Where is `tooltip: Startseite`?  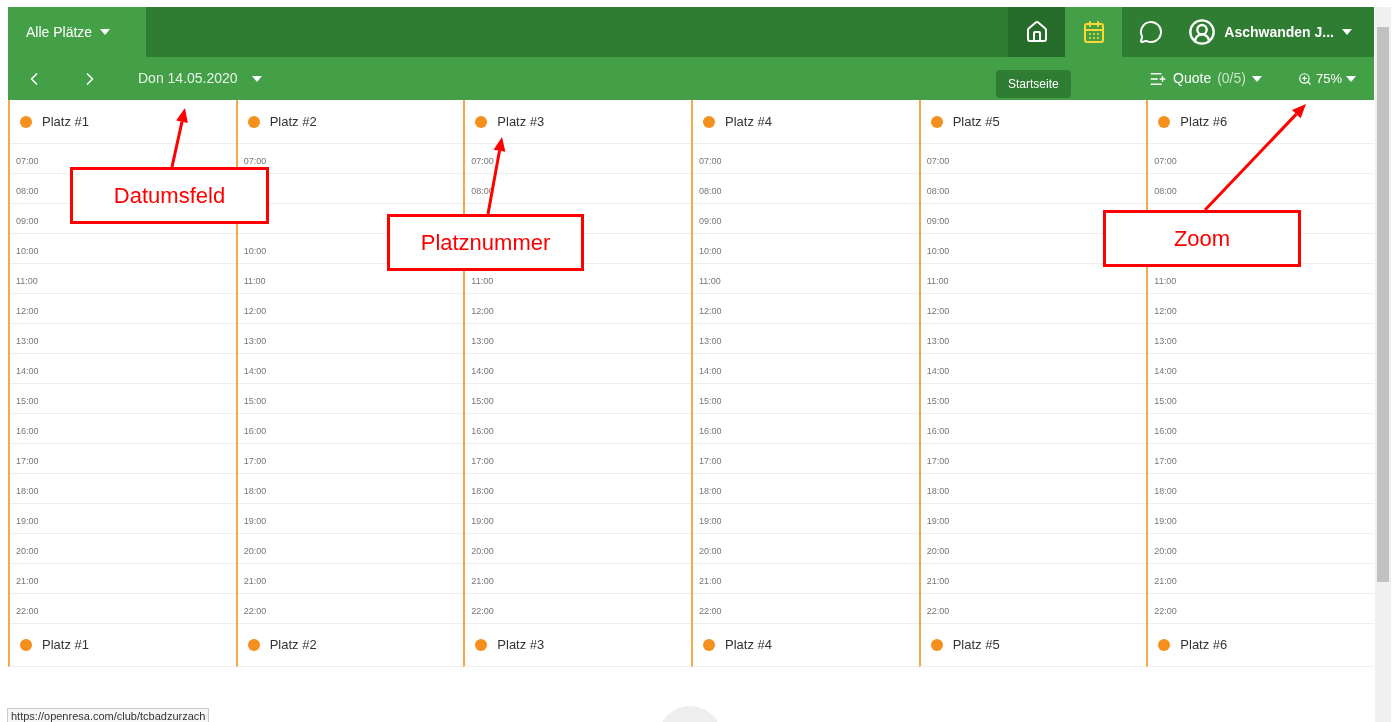 tooltip: Startseite is located at coordinates (1033, 84).